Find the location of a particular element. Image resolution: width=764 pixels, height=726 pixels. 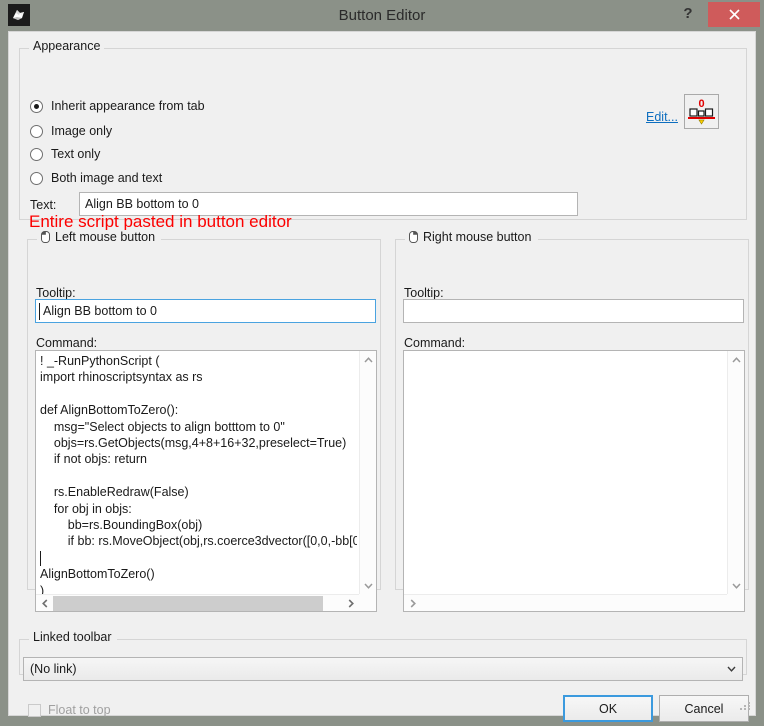

scroll-left-button is located at coordinates (44, 603).